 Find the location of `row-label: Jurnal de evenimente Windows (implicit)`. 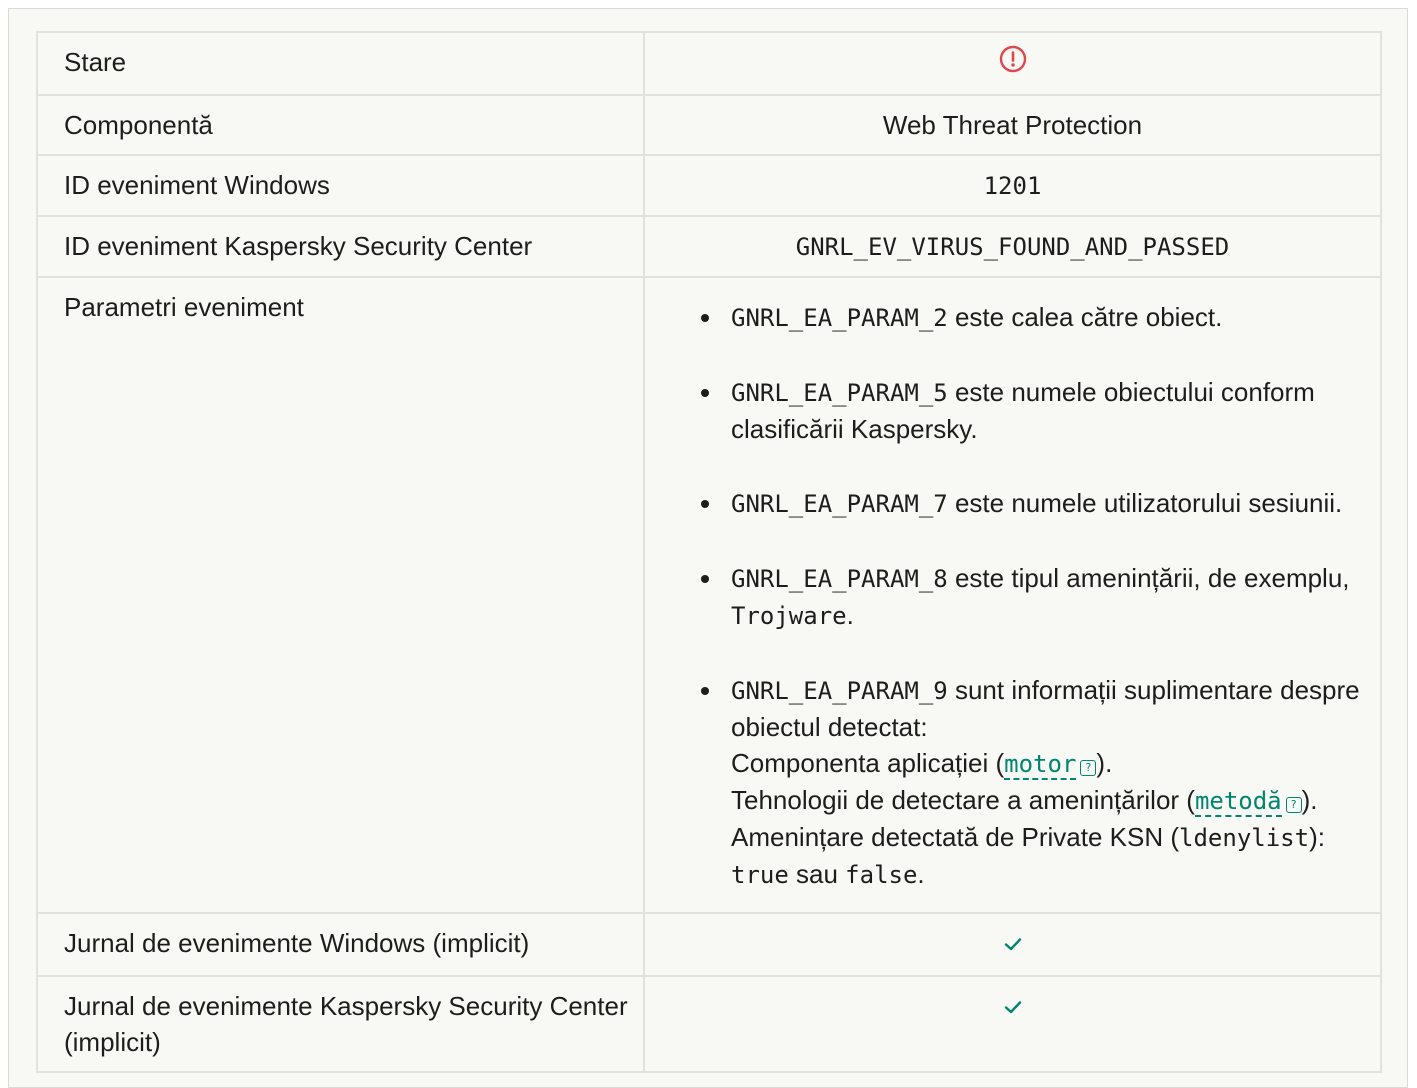

row-label: Jurnal de evenimente Windows (implicit) is located at coordinates (340, 944).